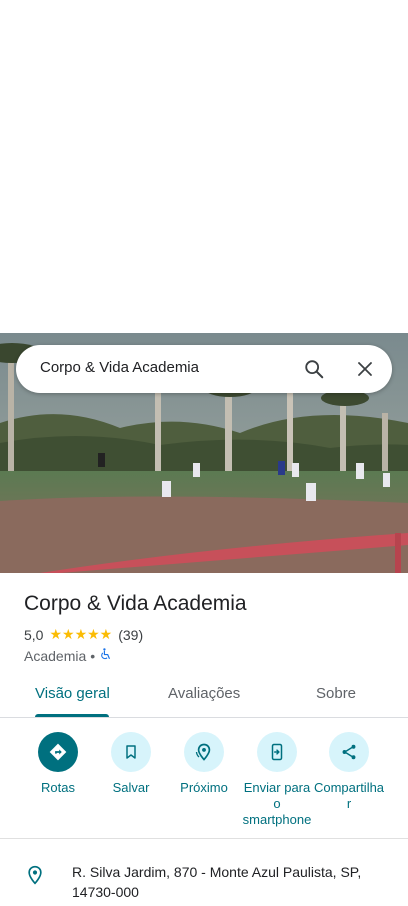 This screenshot has height=906, width=408. I want to click on directions-icon, so click(58, 752).